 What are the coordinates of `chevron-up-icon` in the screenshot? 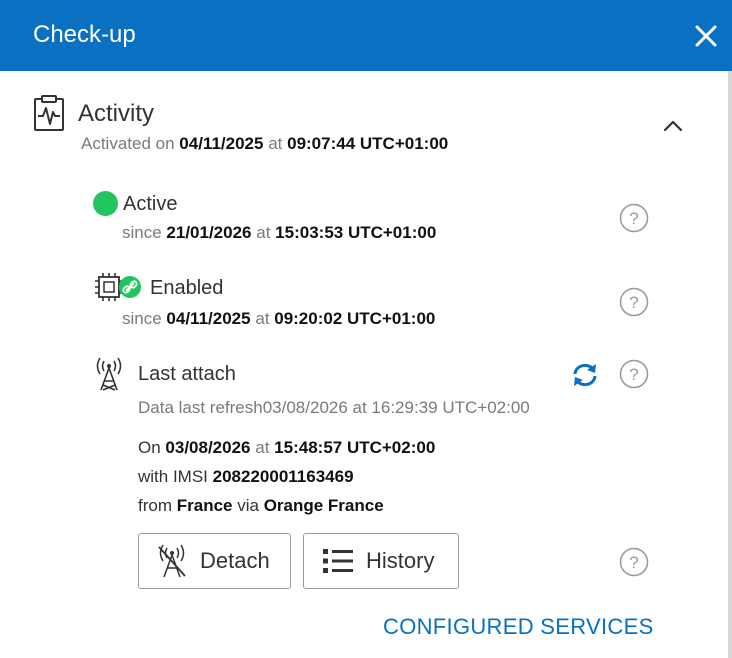 It's located at (673, 126).